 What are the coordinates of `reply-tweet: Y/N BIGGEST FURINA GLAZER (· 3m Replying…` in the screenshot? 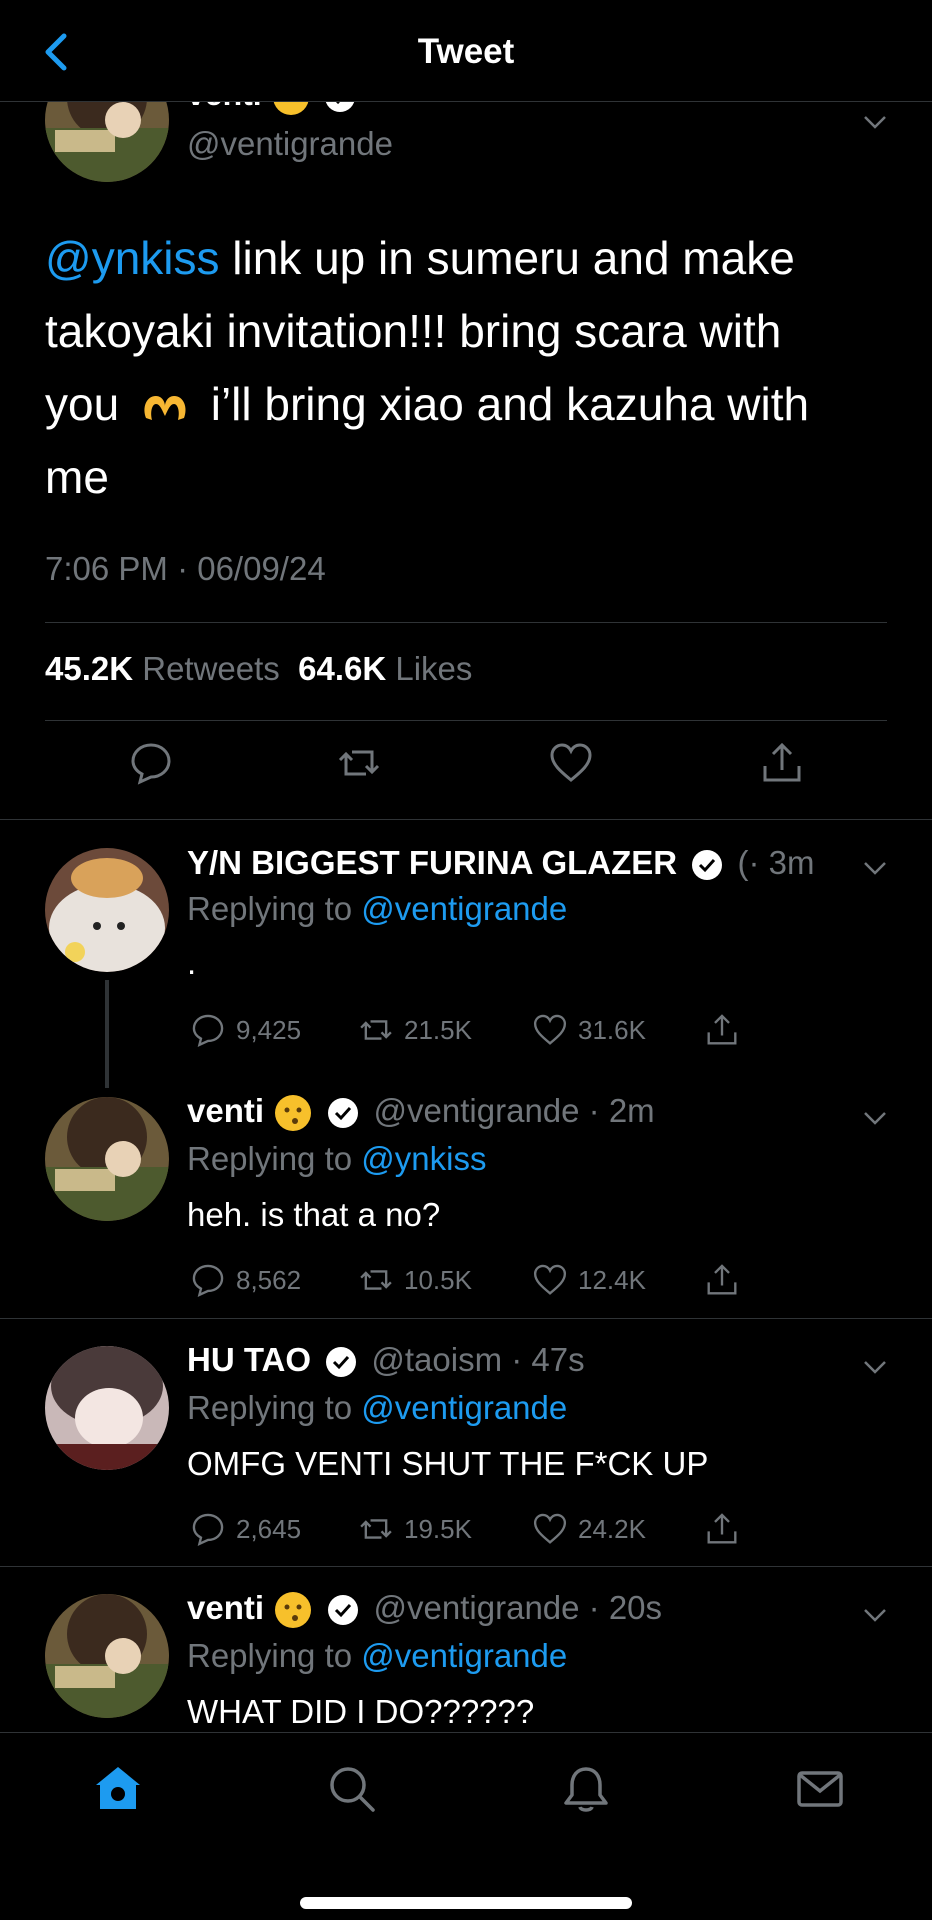 It's located at (466, 955).